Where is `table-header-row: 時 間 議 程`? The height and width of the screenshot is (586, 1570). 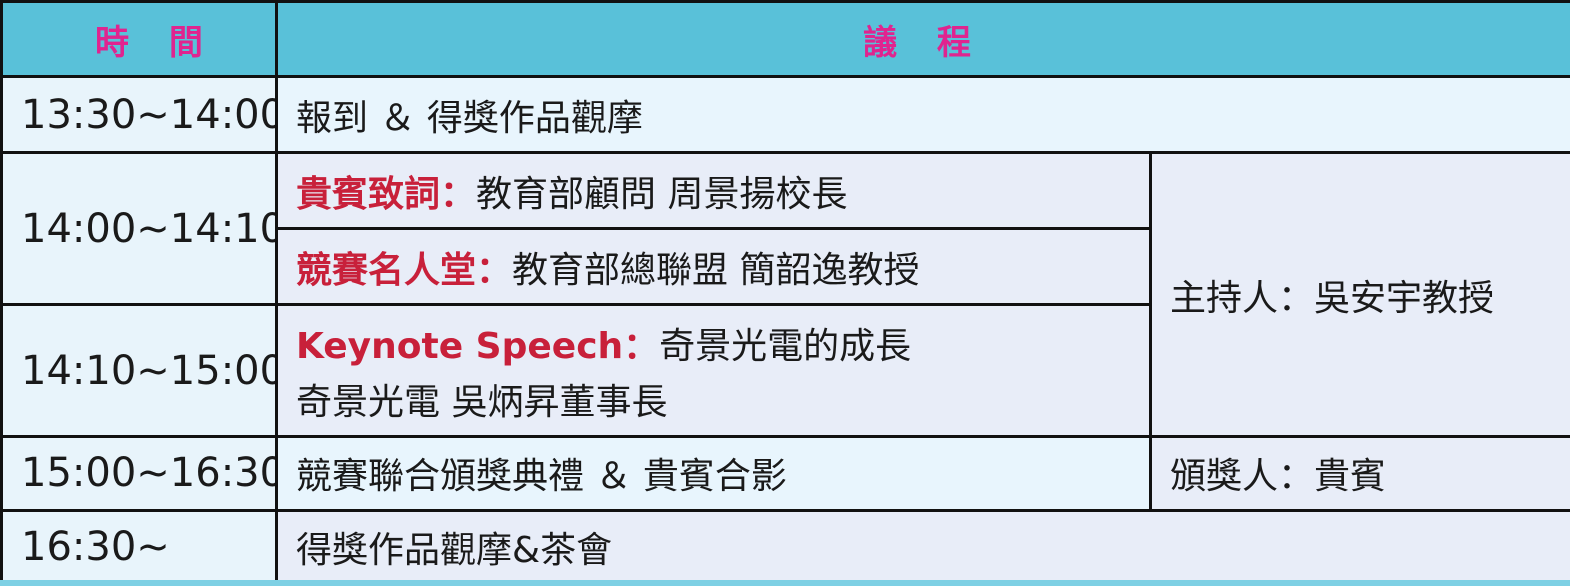
table-header-row: 時 間 議 程 is located at coordinates (785, 39).